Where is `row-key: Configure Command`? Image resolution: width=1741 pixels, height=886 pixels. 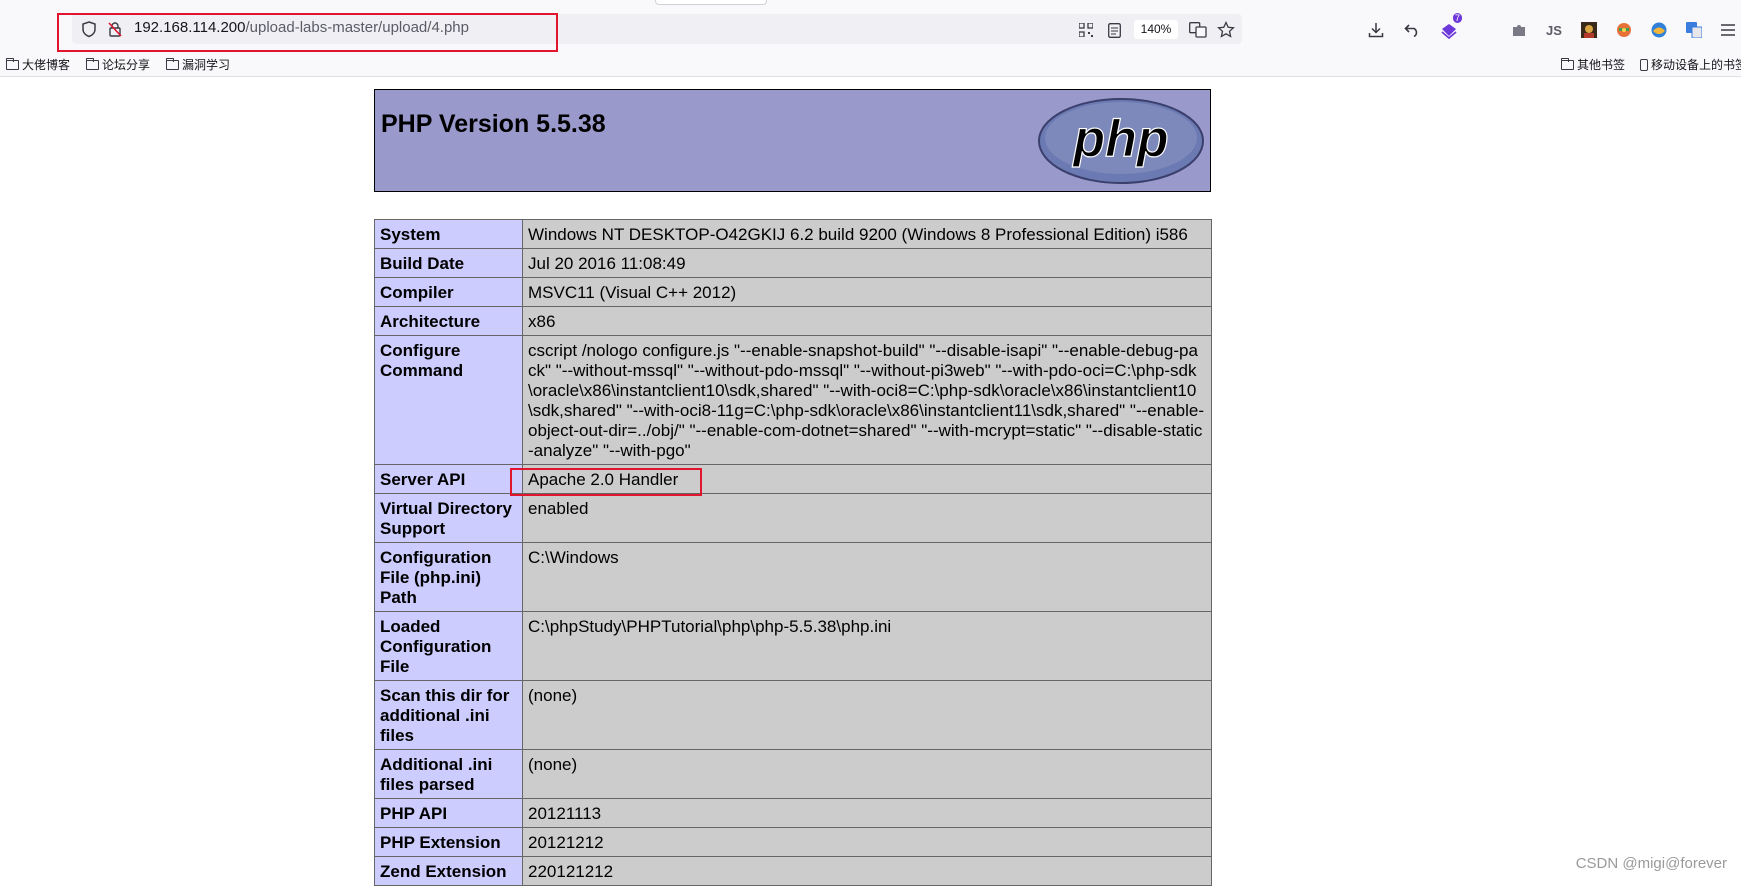 row-key: Configure Command is located at coordinates (448, 400).